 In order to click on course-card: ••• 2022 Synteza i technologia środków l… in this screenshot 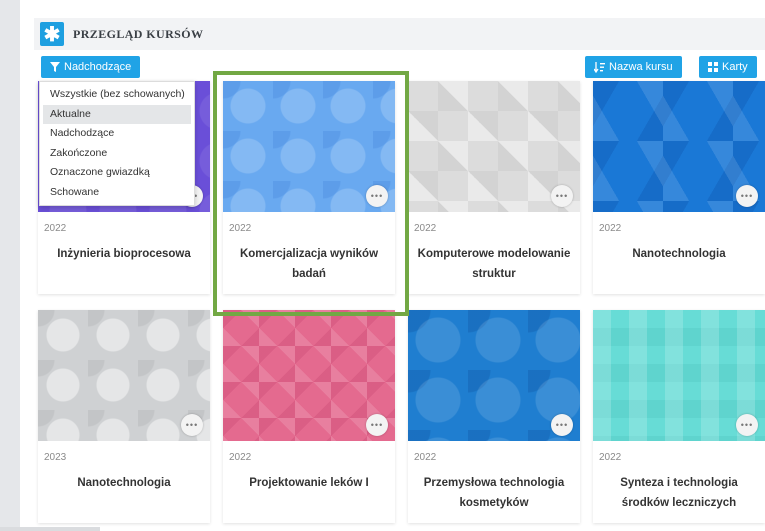, I will do `click(679, 416)`.